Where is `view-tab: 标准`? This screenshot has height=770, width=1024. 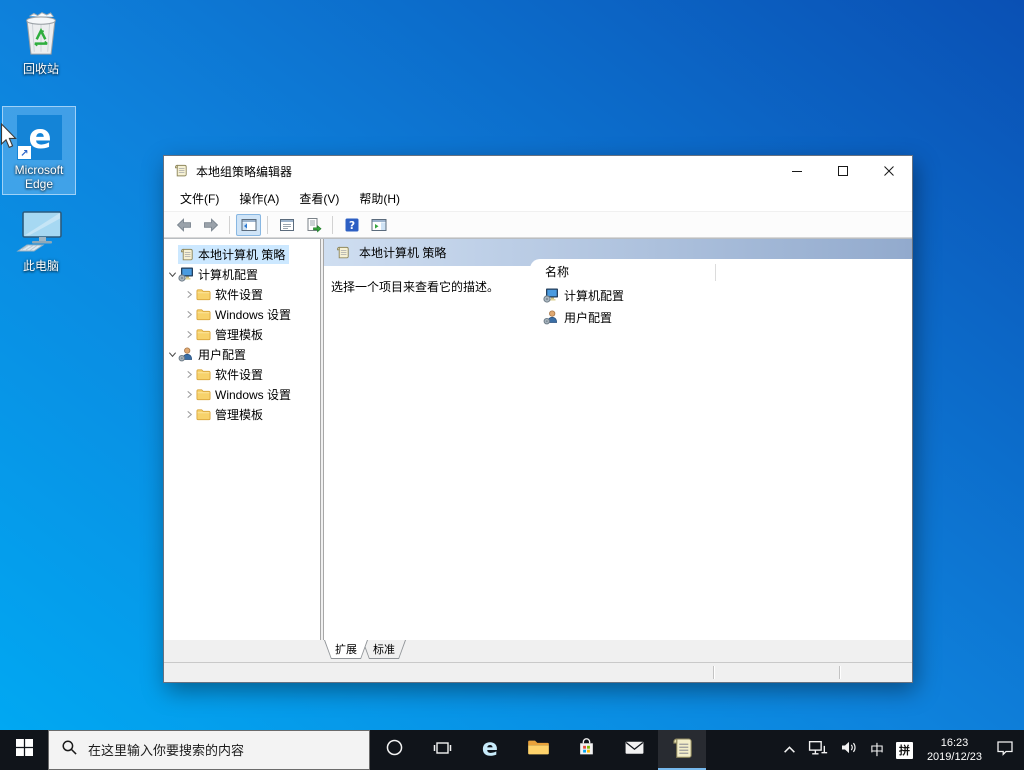
view-tab: 标准 is located at coordinates (384, 649).